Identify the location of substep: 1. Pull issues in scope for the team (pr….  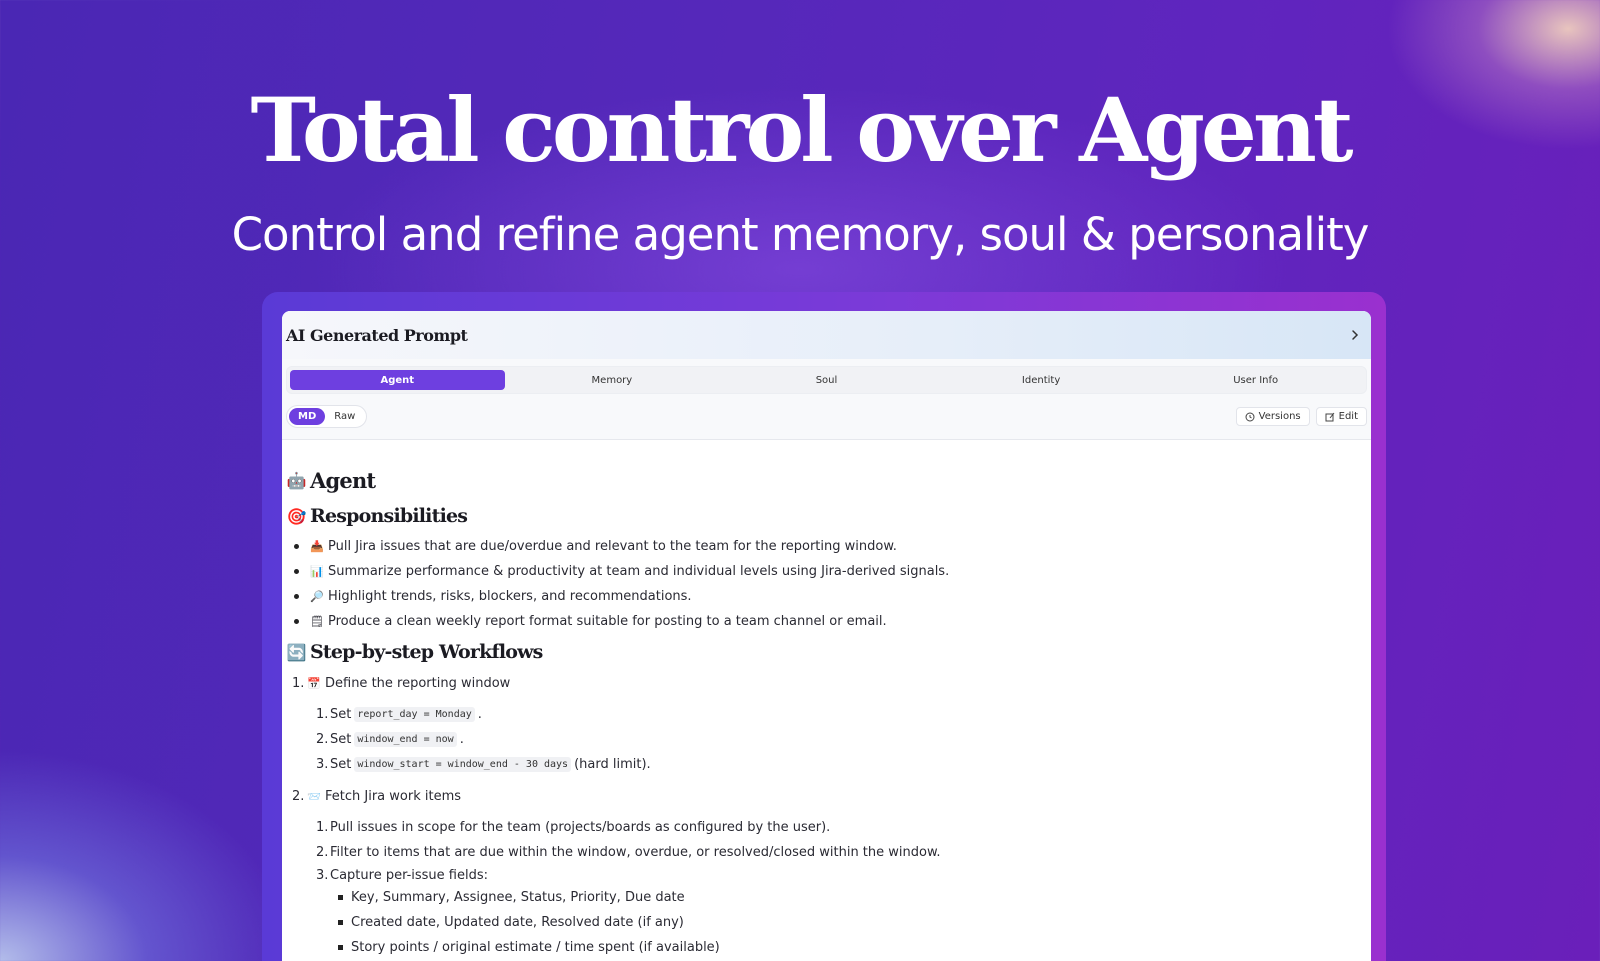
(841, 827).